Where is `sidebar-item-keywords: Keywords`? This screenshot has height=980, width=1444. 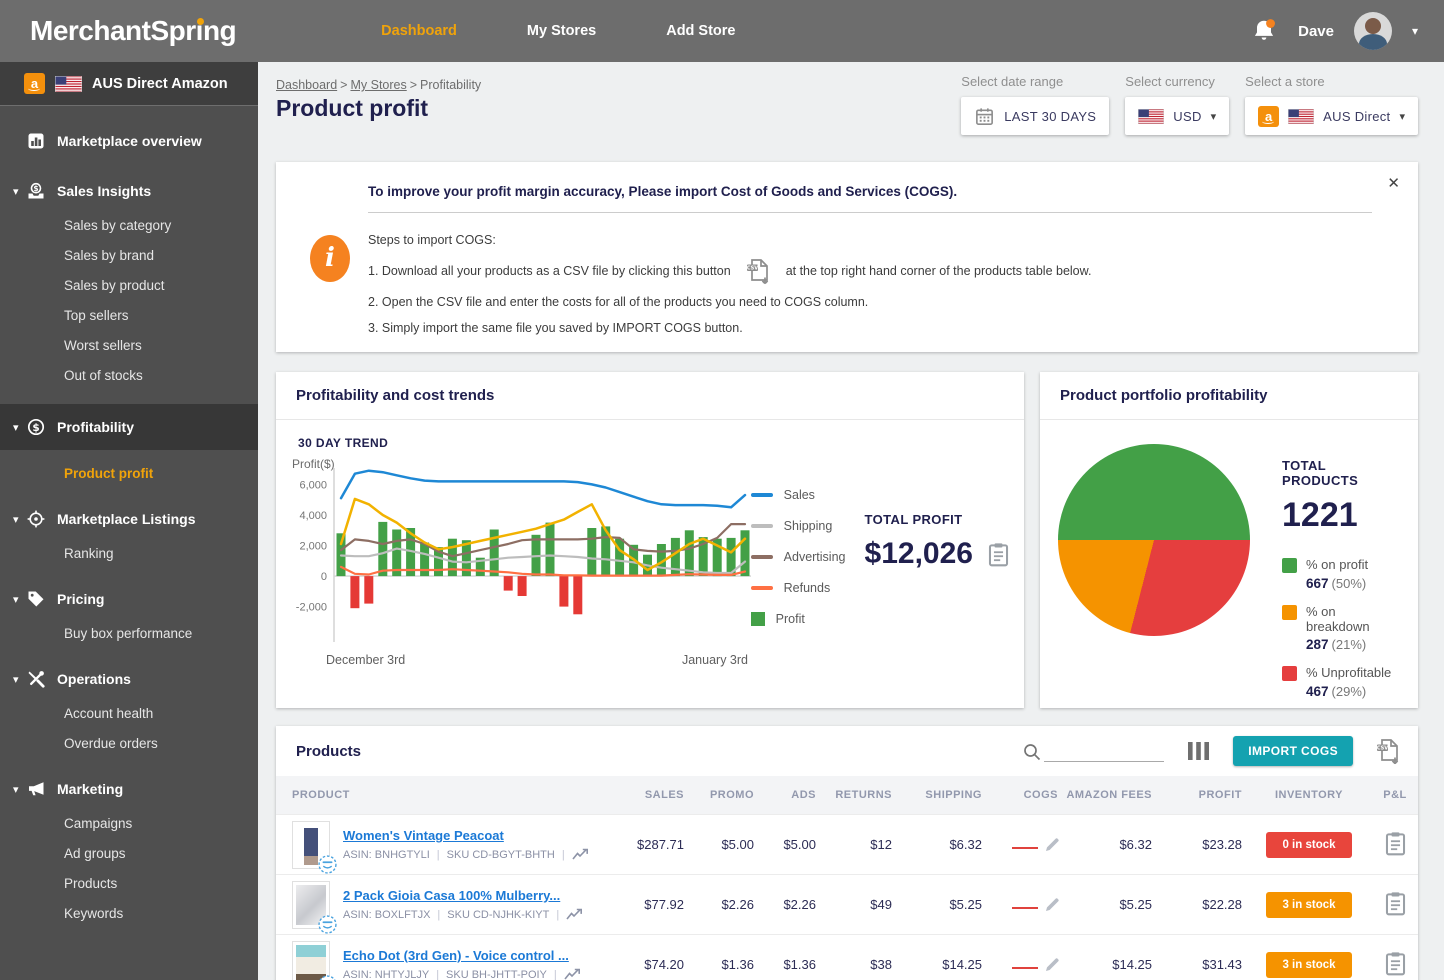 sidebar-item-keywords: Keywords is located at coordinates (129, 913).